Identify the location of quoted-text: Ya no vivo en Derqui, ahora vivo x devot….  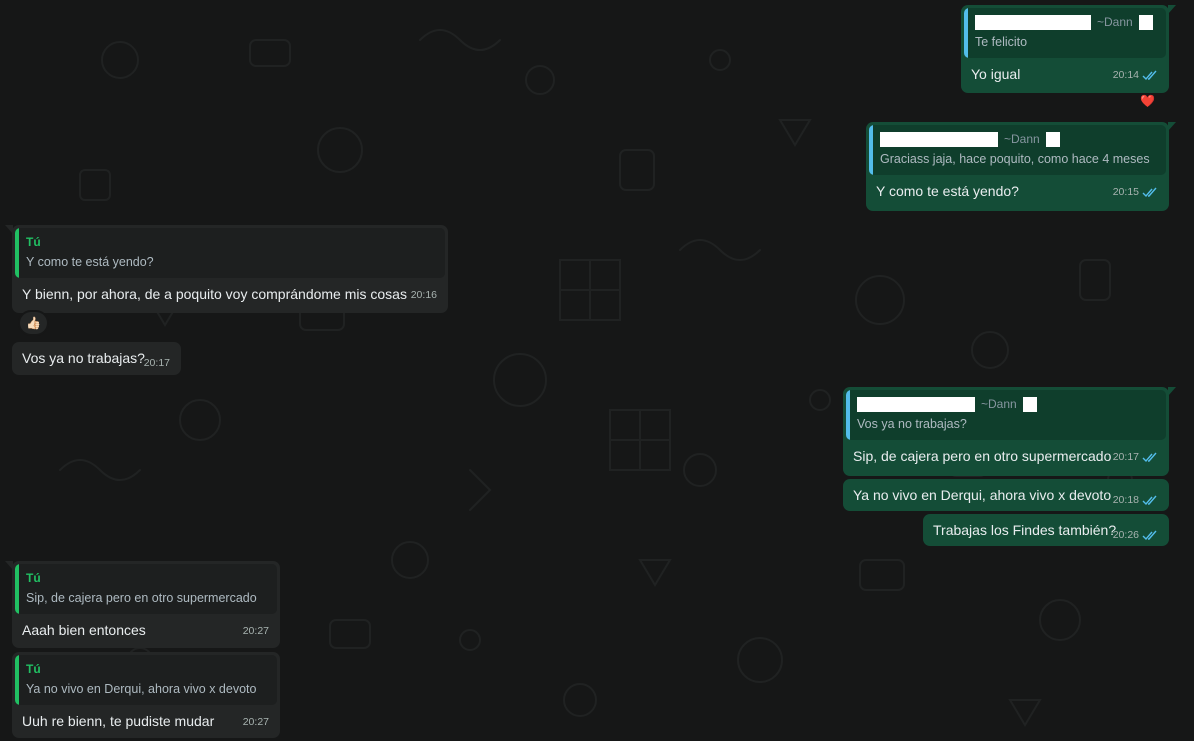
(141, 689).